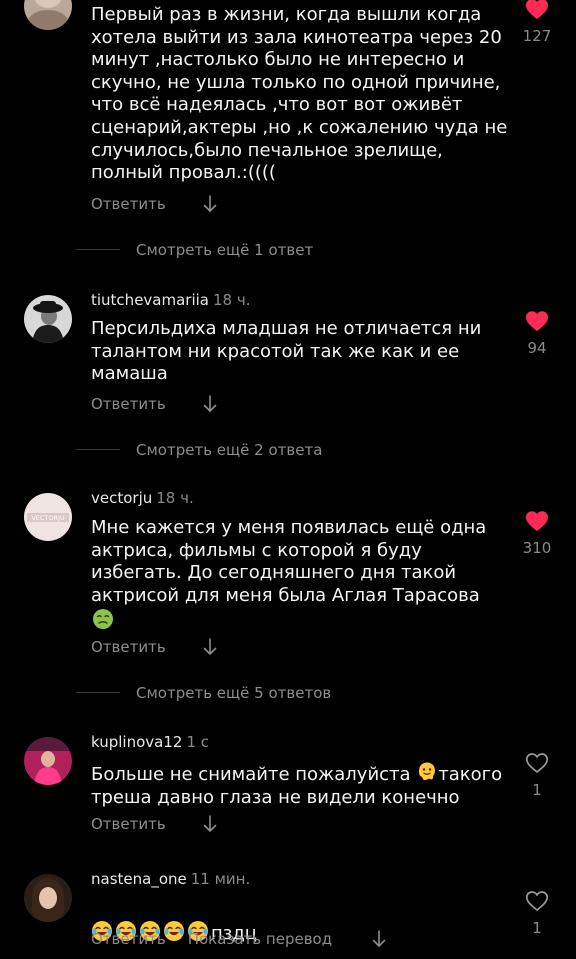  I want to click on nauseated-face-emoji, so click(103, 619).